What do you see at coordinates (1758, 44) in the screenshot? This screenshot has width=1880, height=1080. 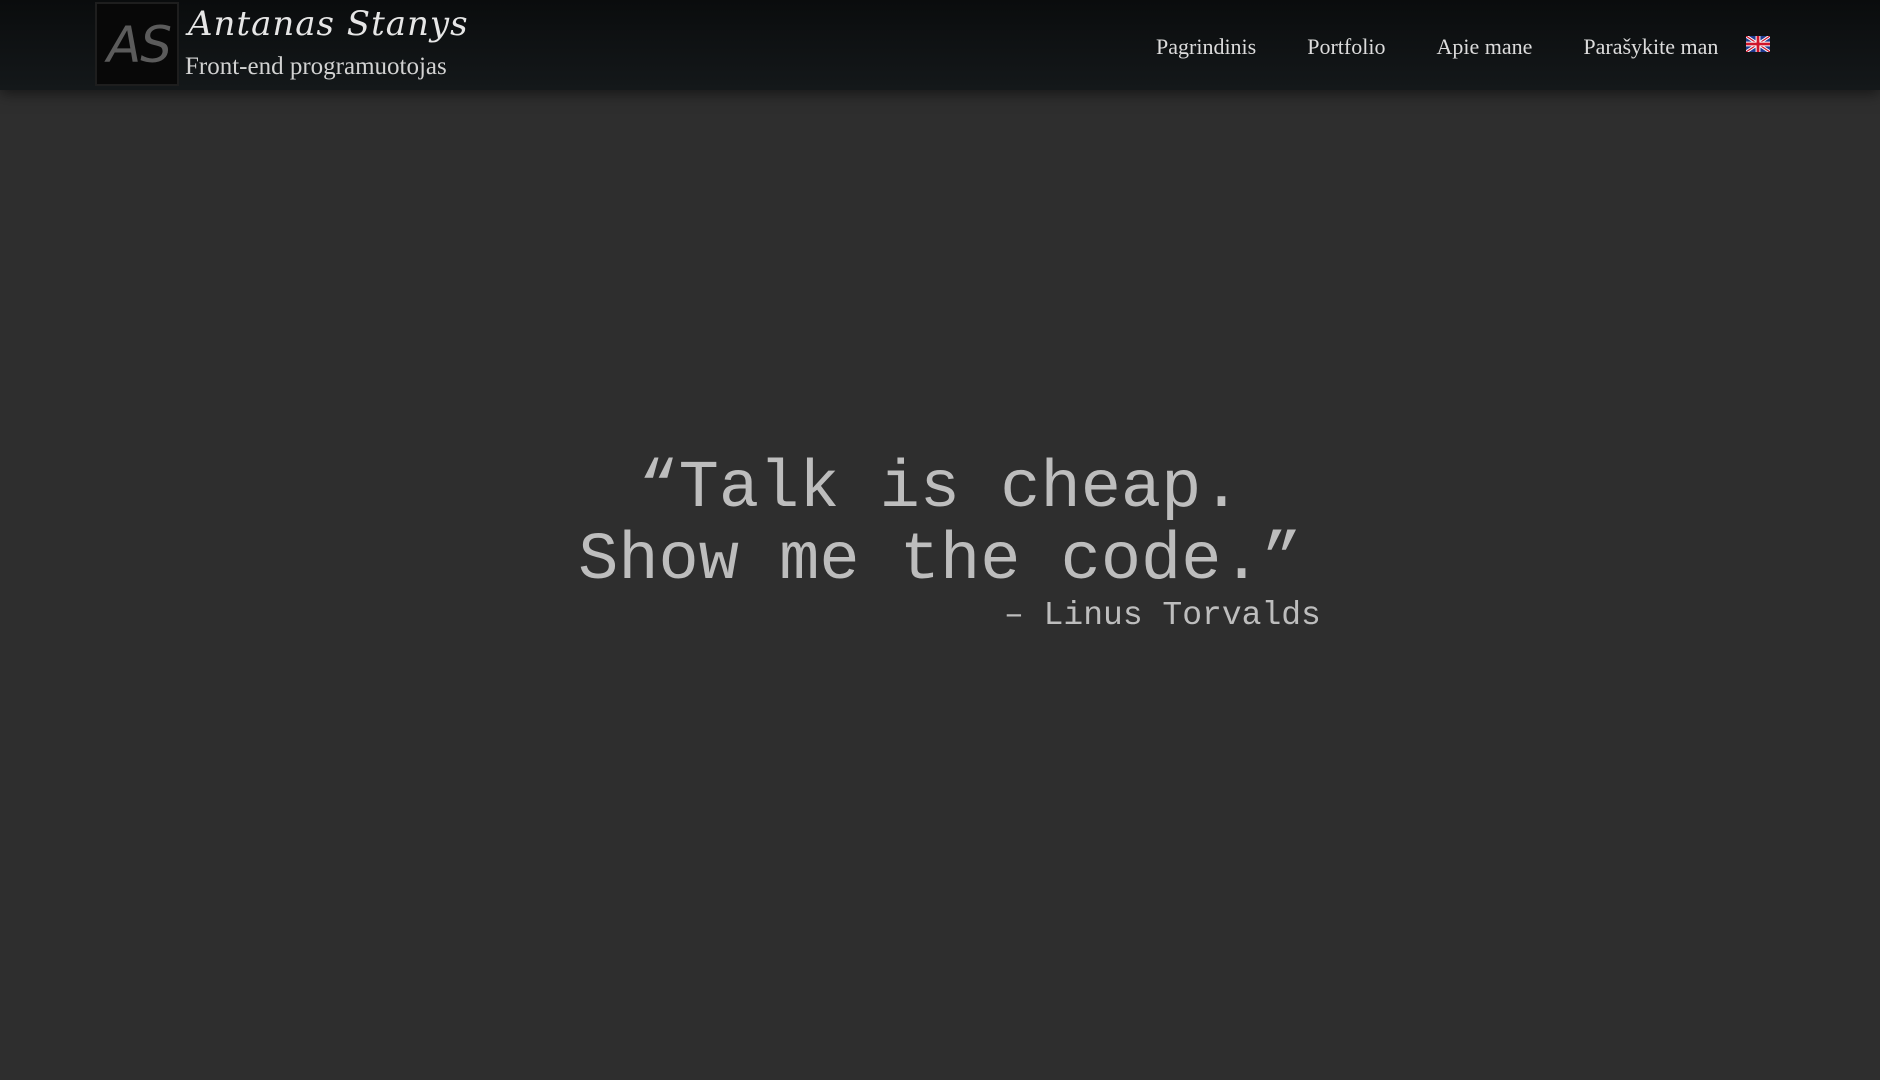 I see `uk-flag-icon` at bounding box center [1758, 44].